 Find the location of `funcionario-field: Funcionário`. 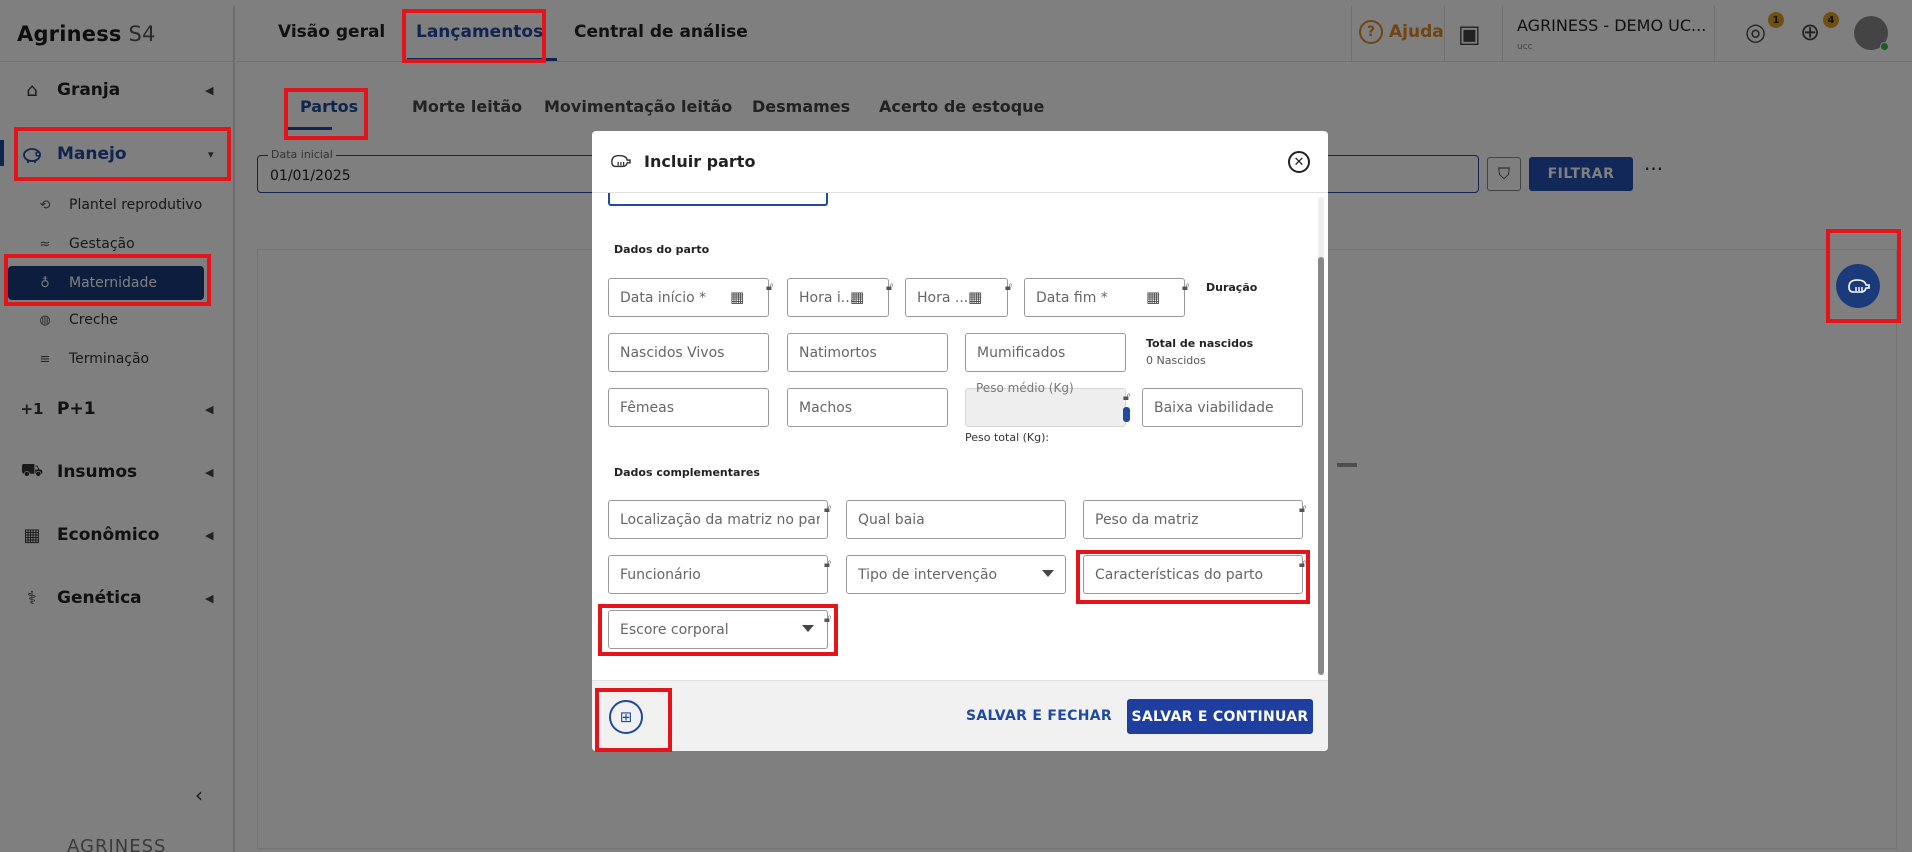

funcionario-field: Funcionário is located at coordinates (718, 574).